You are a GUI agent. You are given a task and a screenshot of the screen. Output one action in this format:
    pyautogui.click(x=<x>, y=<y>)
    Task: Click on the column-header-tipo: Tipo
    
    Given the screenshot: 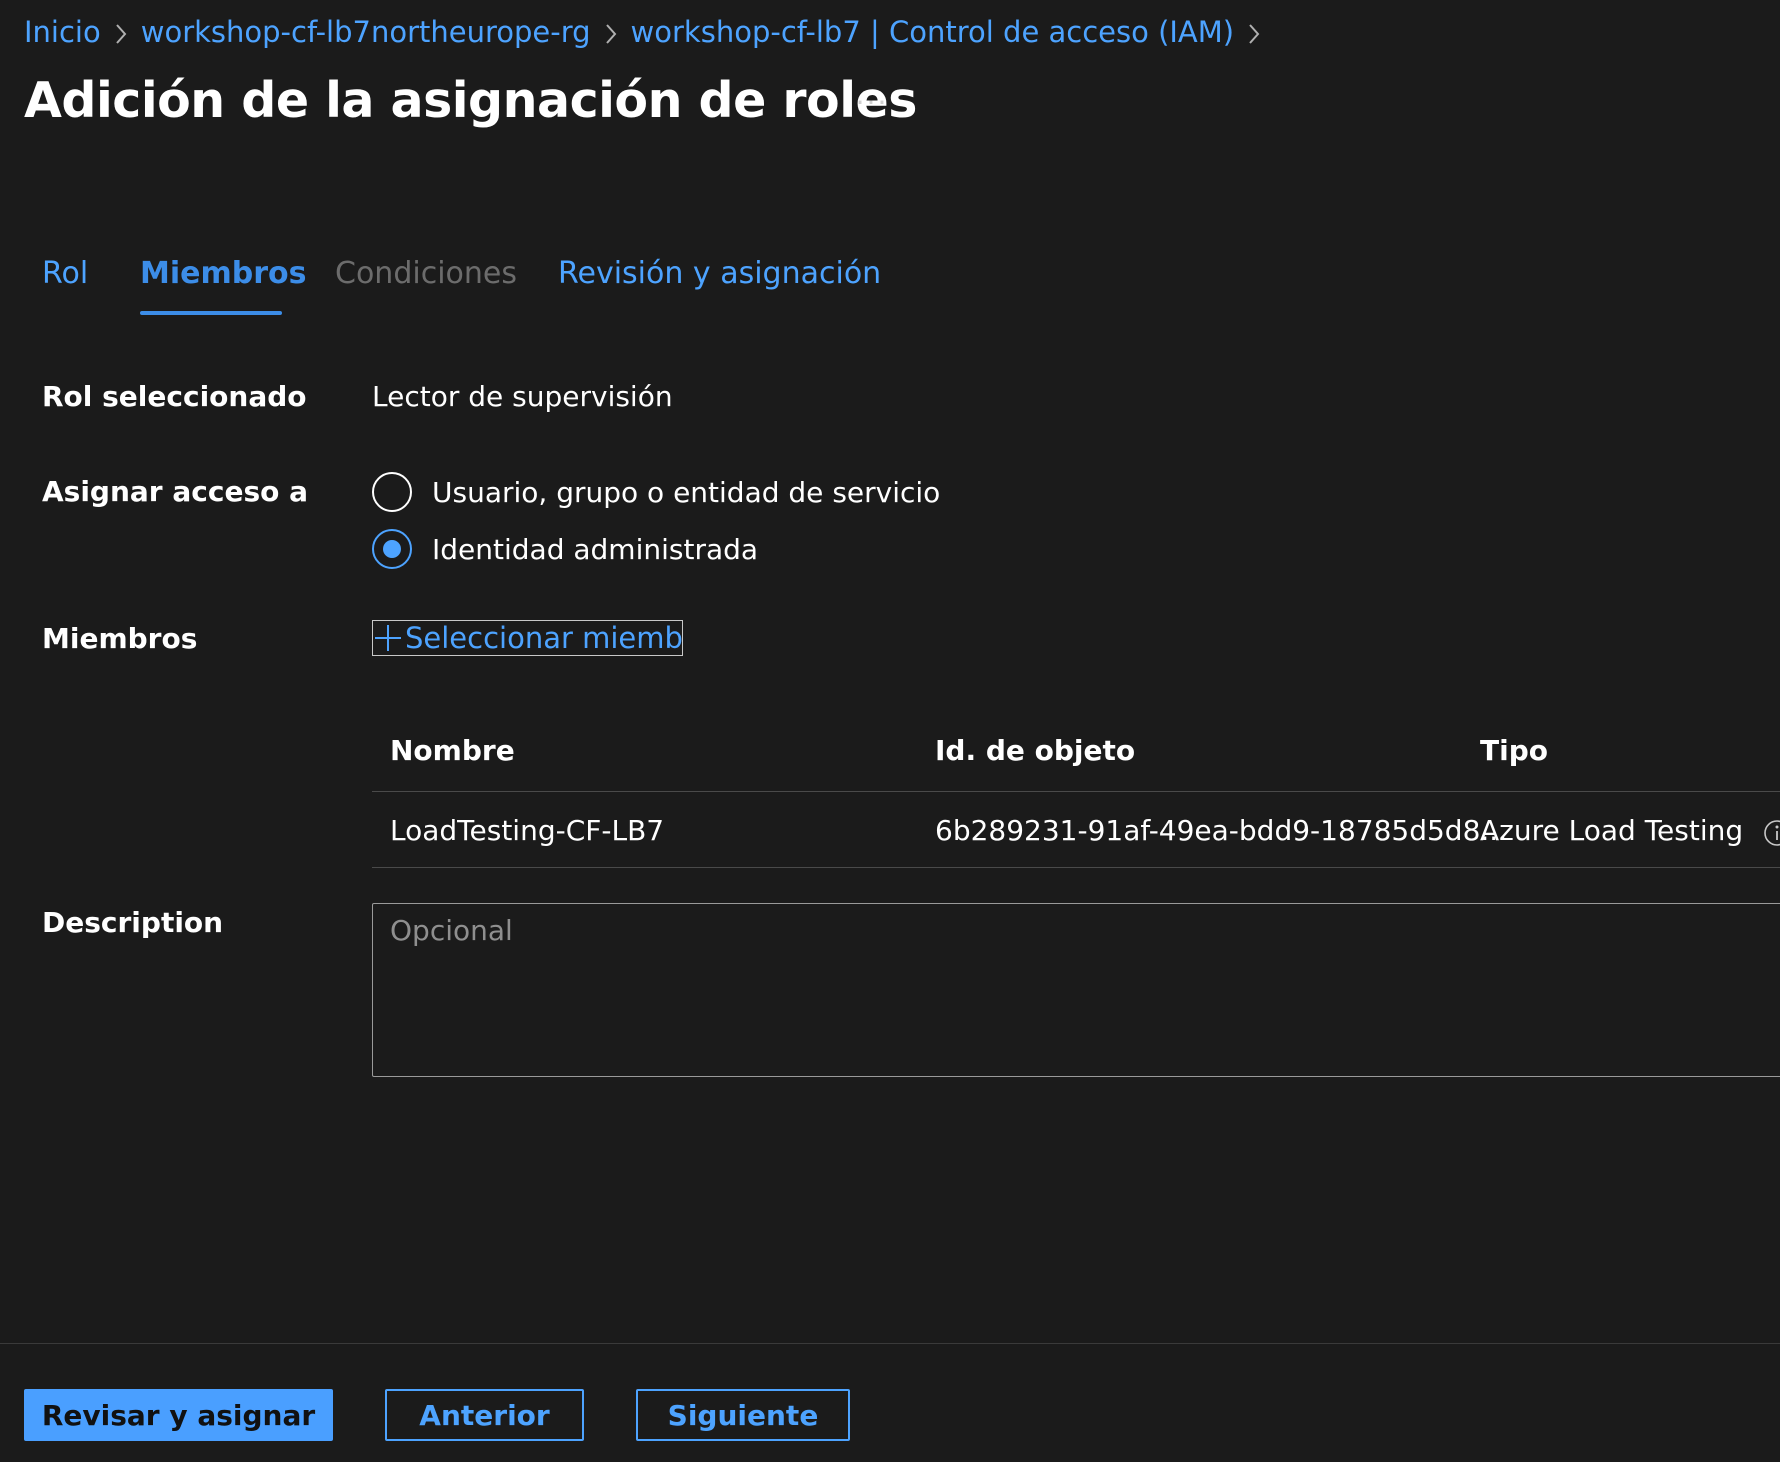 What is the action you would take?
    pyautogui.click(x=1514, y=750)
    